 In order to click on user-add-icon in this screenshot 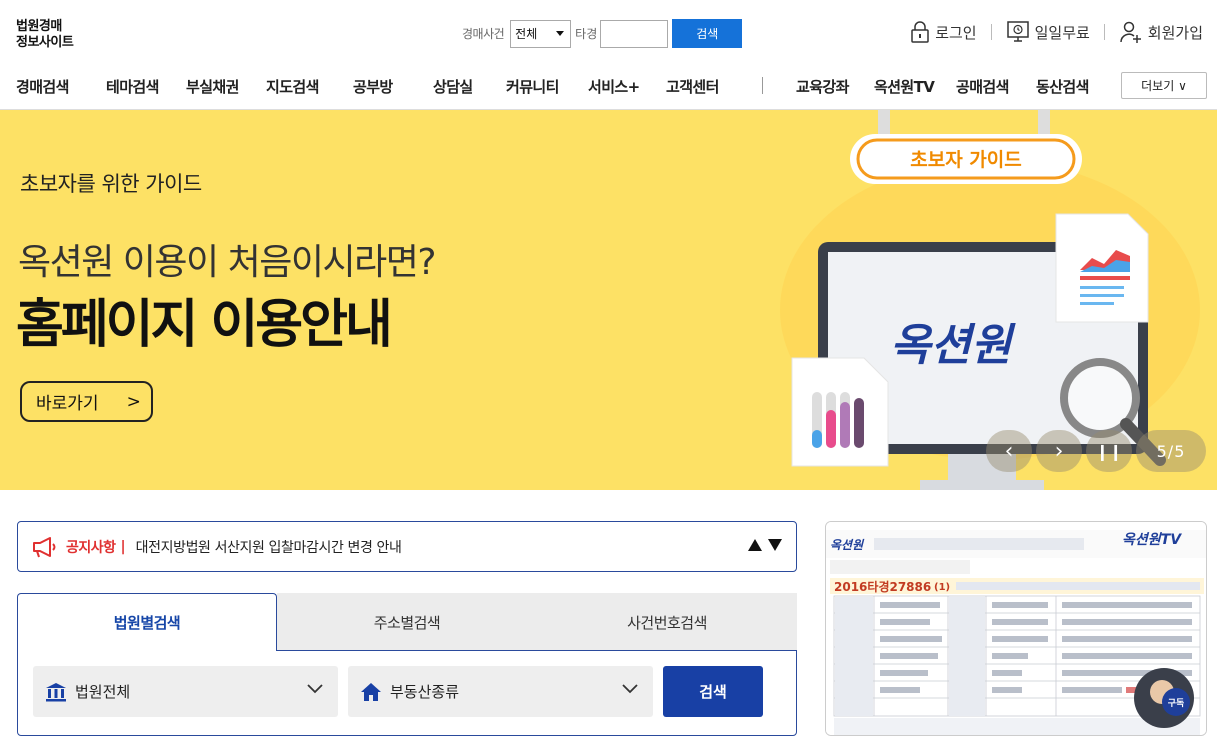, I will do `click(1130, 32)`.